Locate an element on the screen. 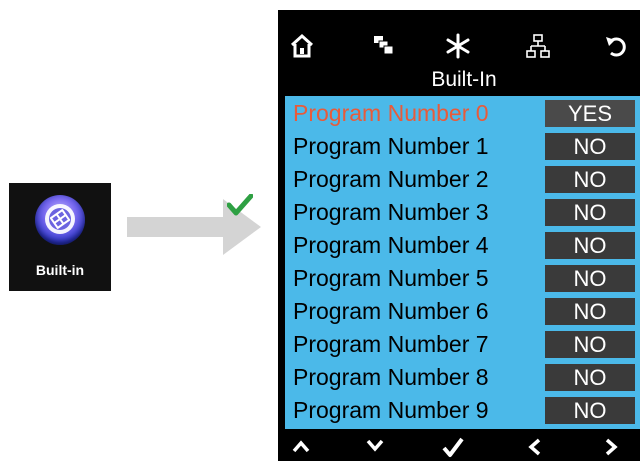 The height and width of the screenshot is (465, 640). program-row: Program Number 1 NO is located at coordinates (464, 146).